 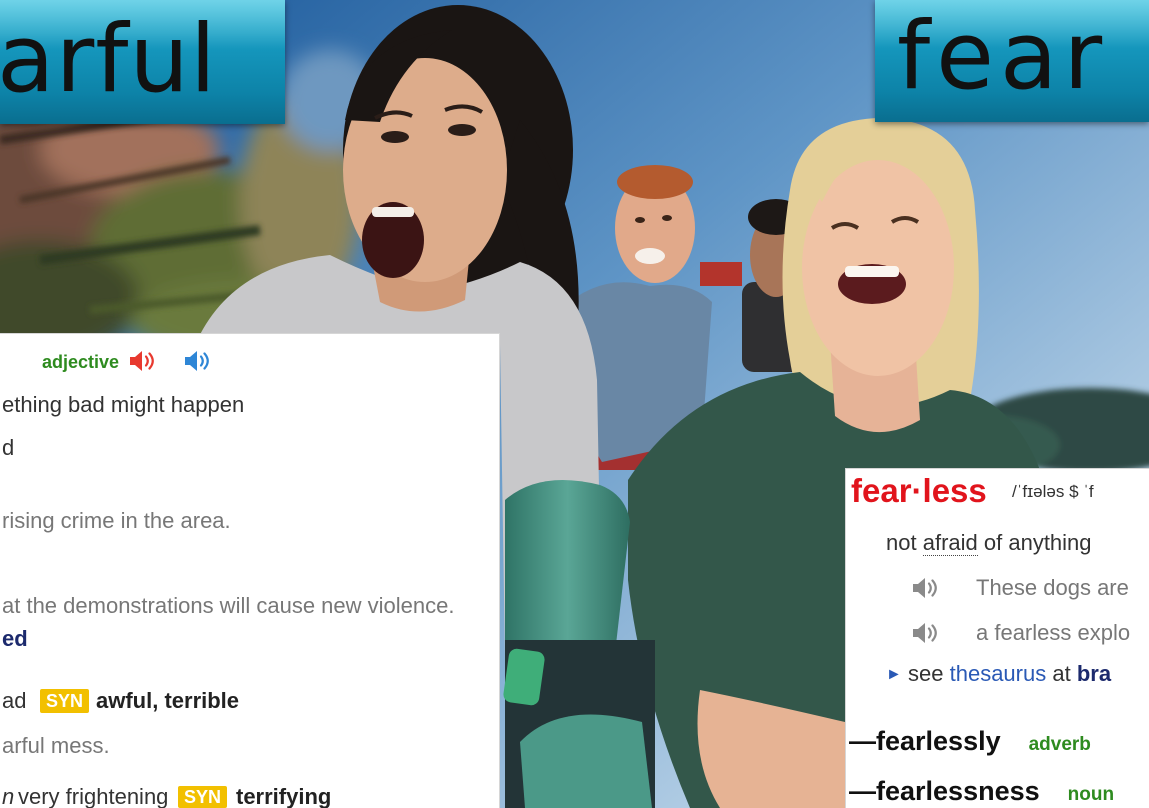 I want to click on title-banner-right: fear, so click(x=1012, y=61).